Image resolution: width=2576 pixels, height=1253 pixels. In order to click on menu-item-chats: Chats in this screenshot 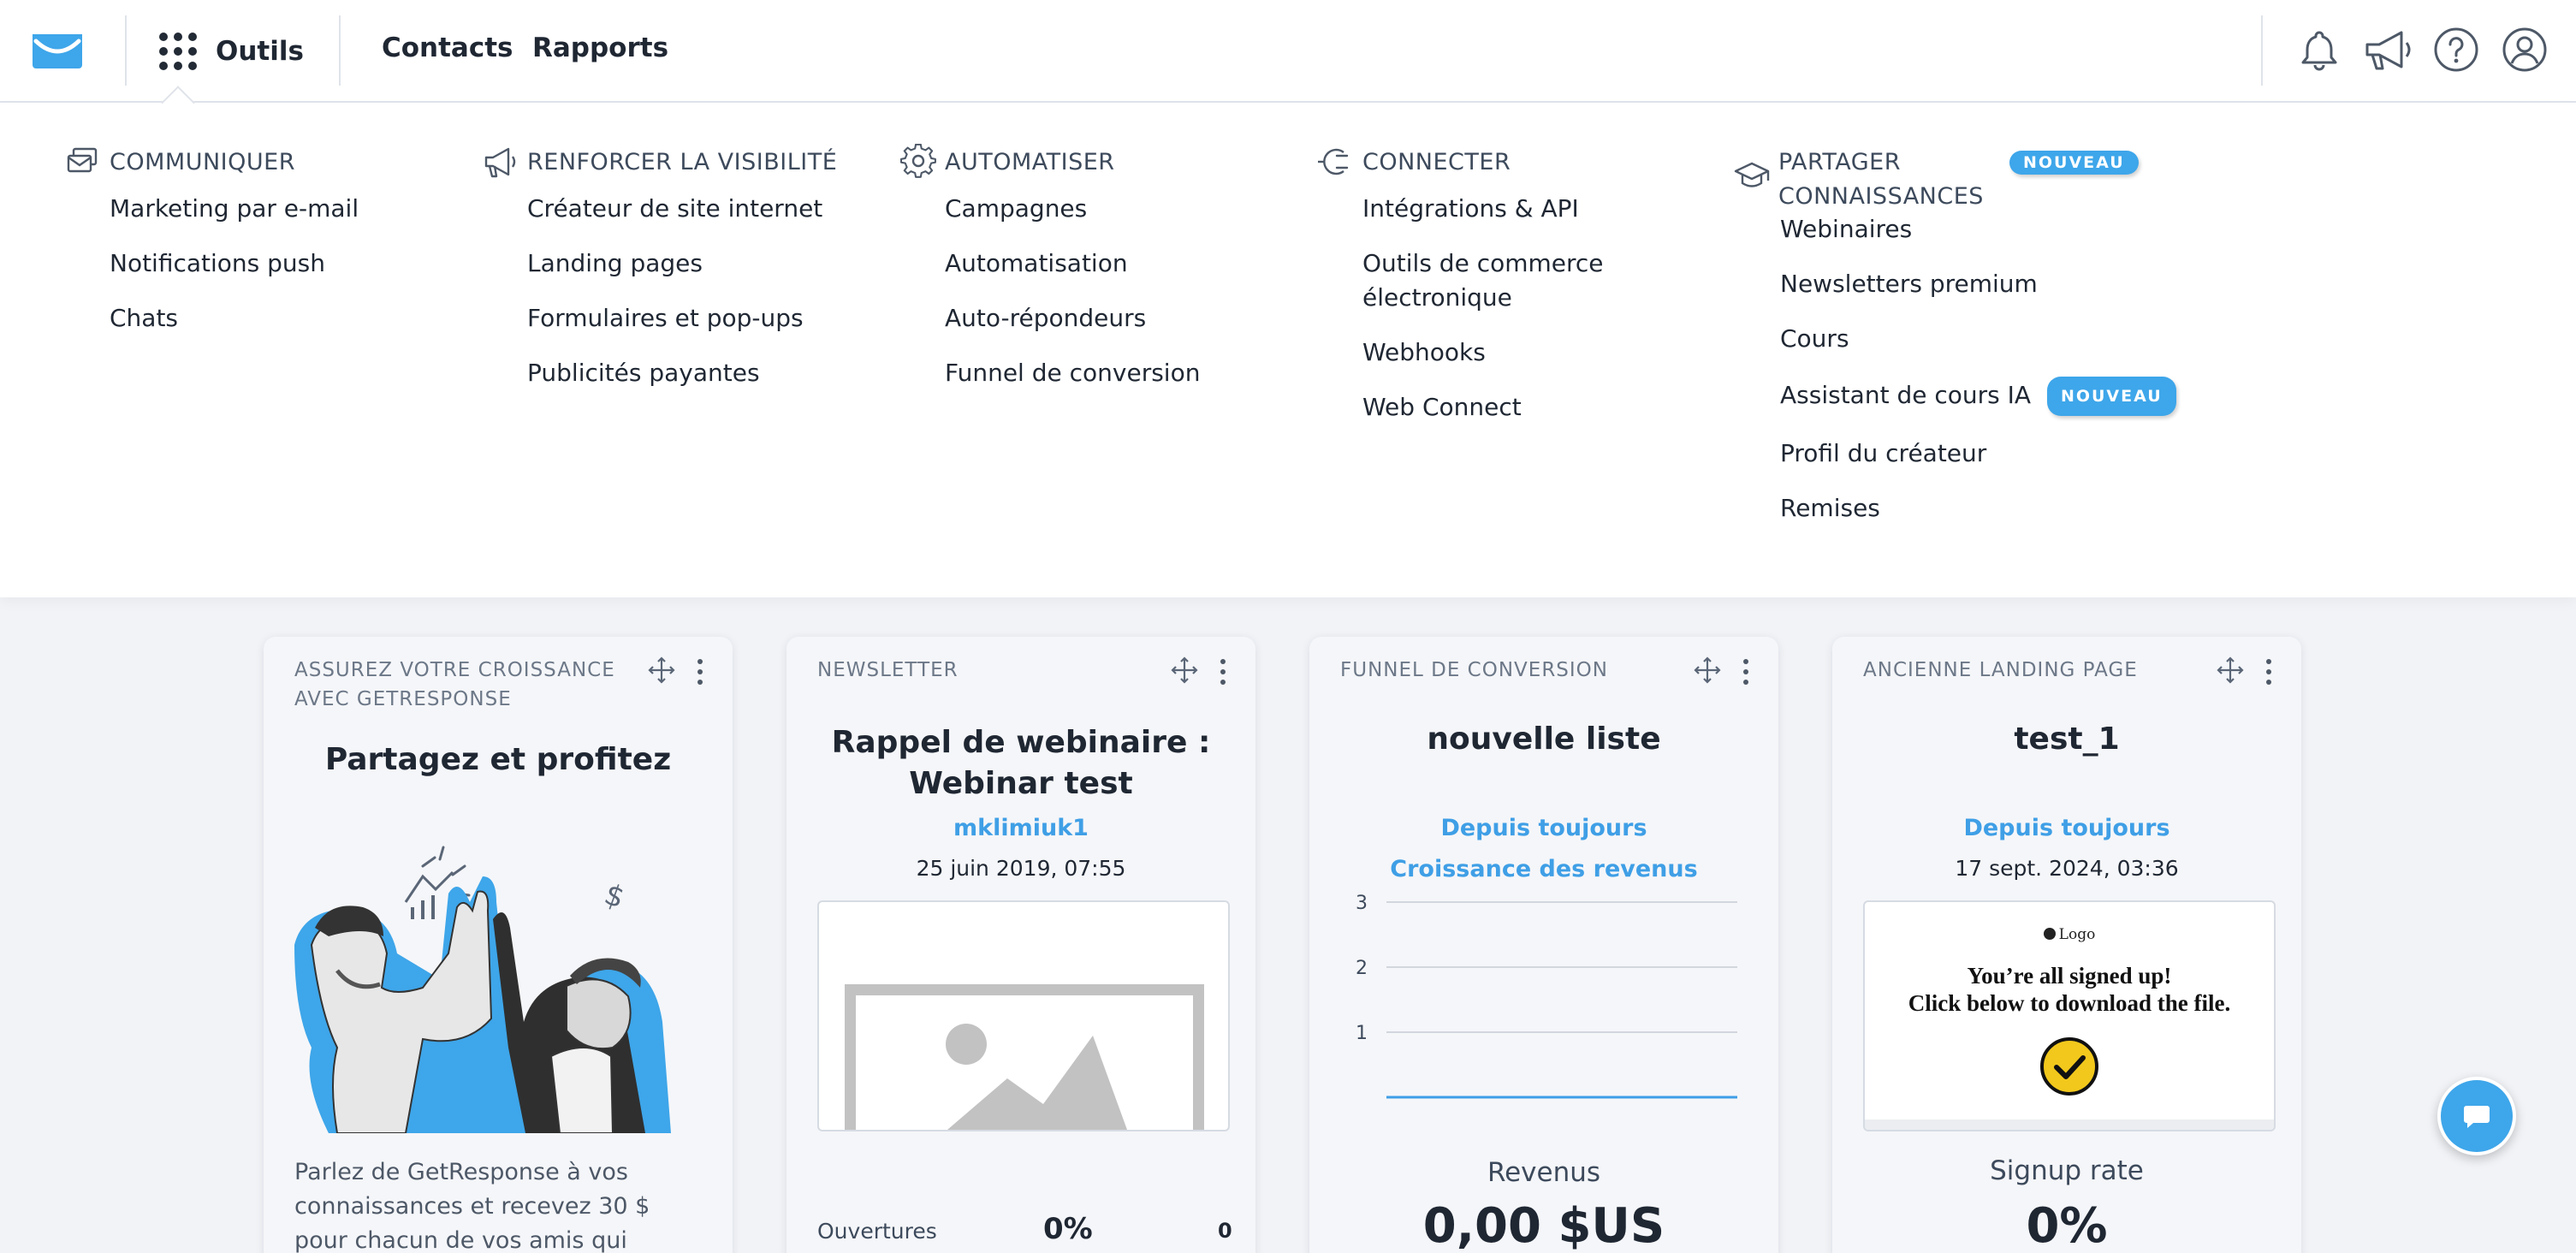, I will do `click(234, 318)`.